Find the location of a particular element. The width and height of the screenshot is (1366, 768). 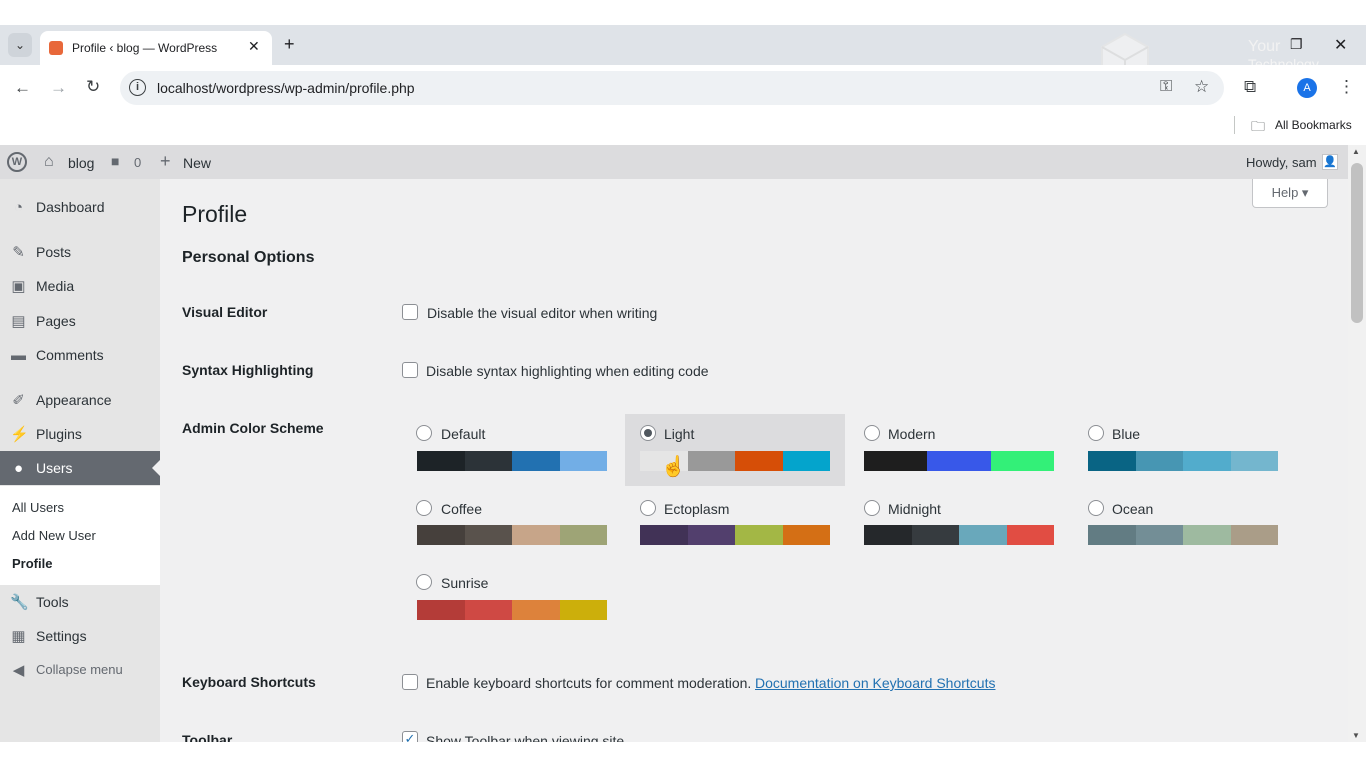

user-avatar: 👤 is located at coordinates (1330, 162).